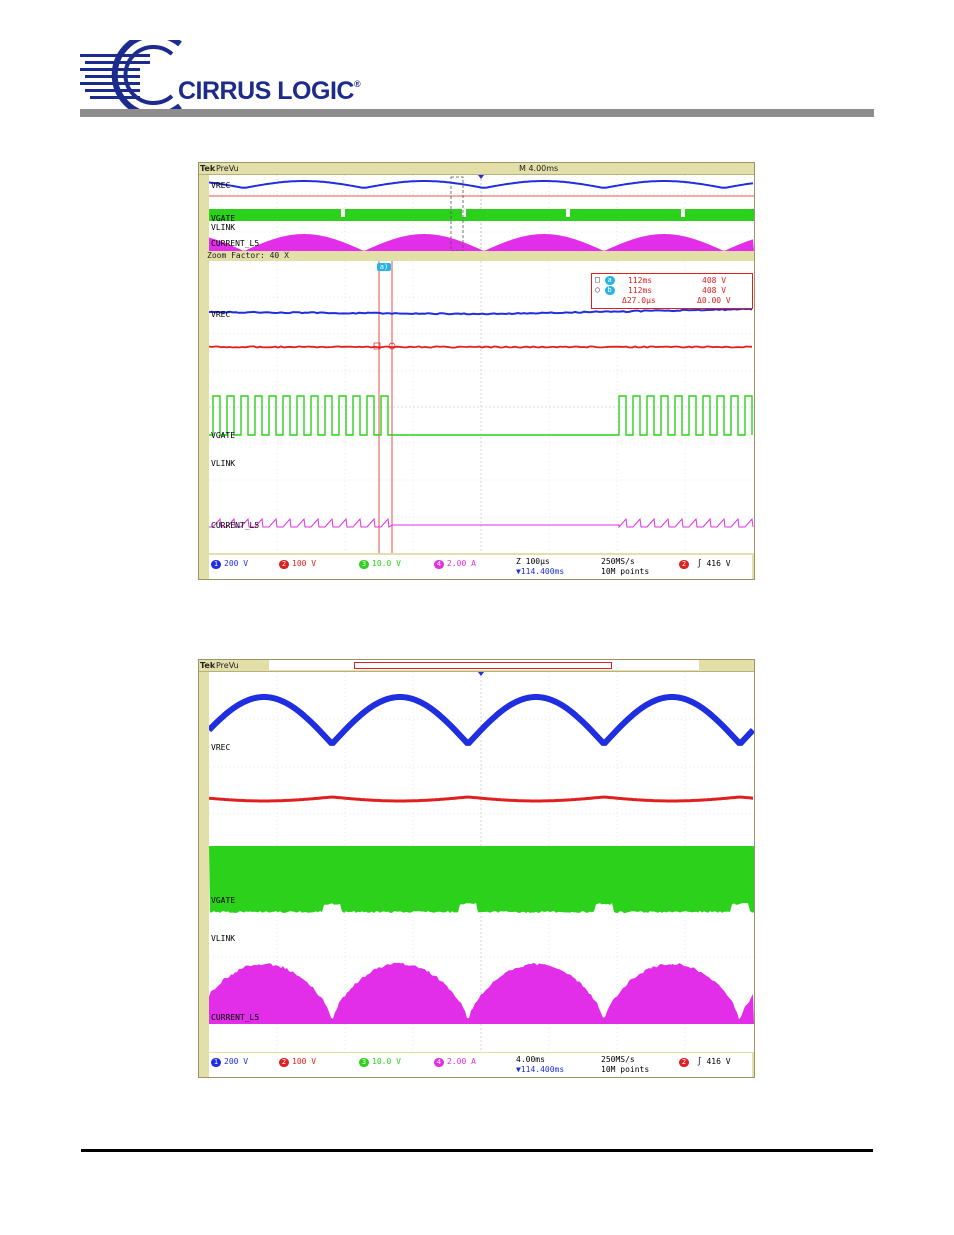 This screenshot has height=1235, width=954. Describe the element at coordinates (476, 169) in the screenshot. I see `scope-top-bar: Tek PreVu M 4.00ms` at that location.